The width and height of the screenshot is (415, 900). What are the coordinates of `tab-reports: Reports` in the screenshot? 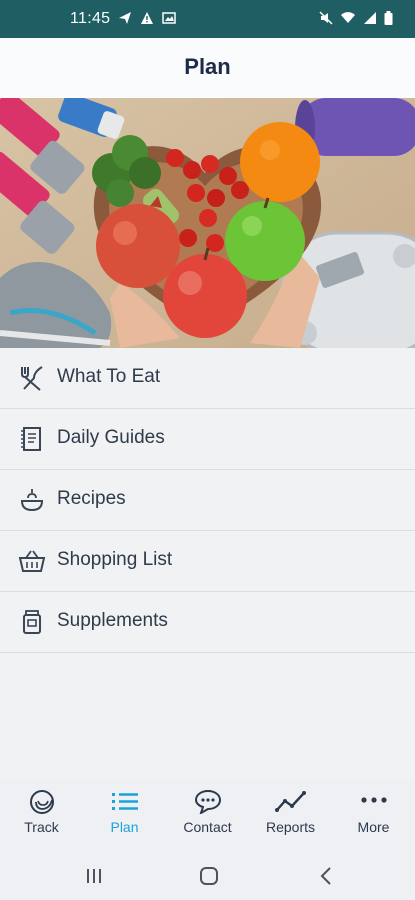 It's located at (290, 815).